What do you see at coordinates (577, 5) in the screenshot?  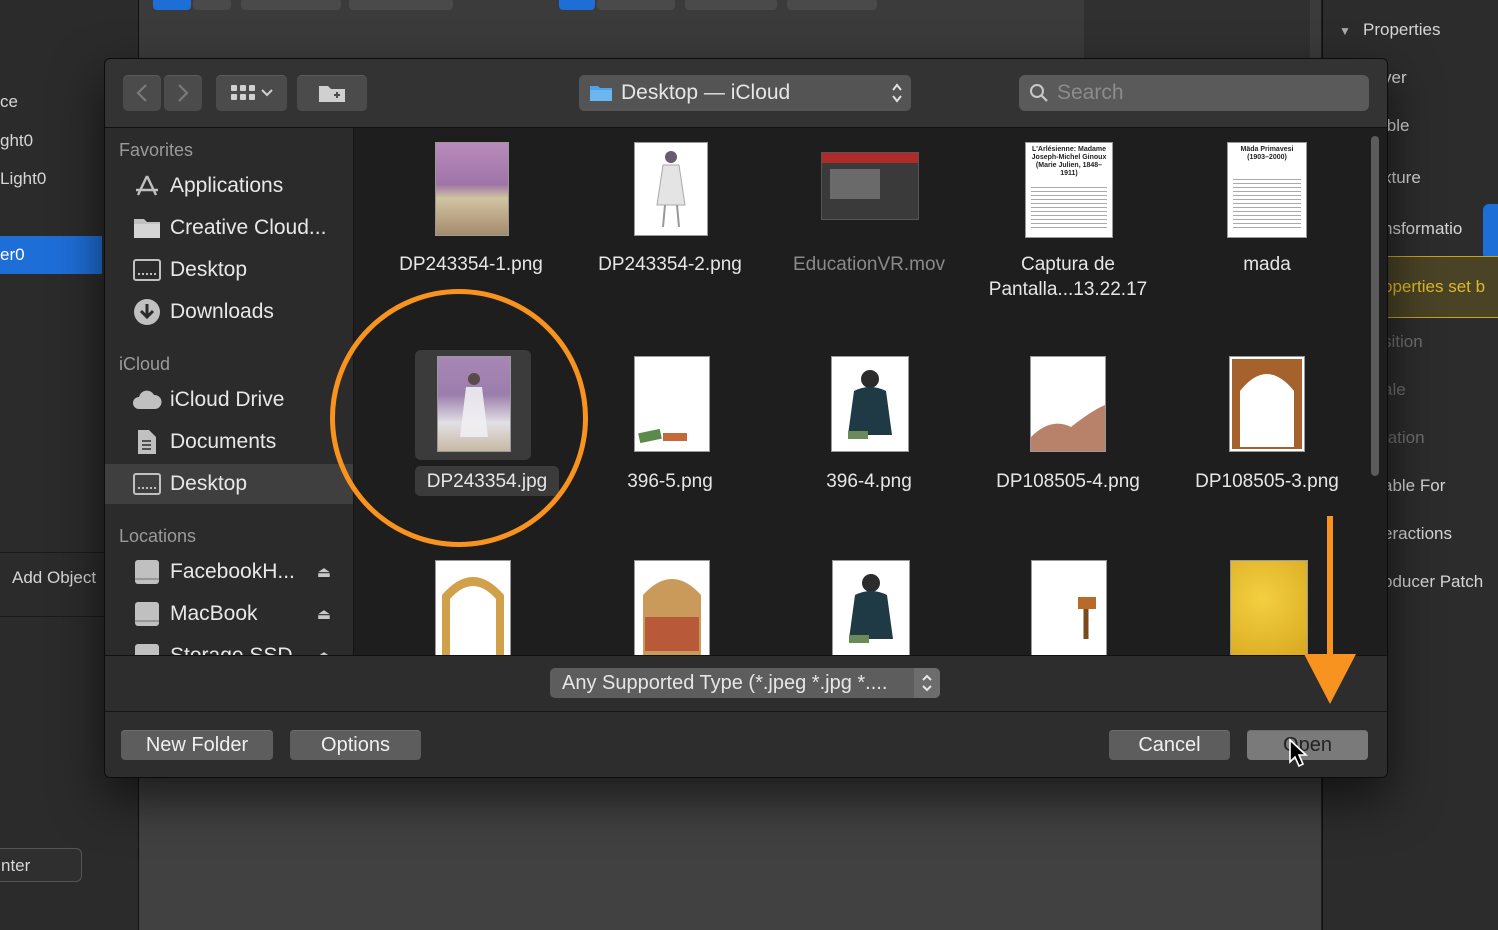 I see `toolbar-tool-active` at bounding box center [577, 5].